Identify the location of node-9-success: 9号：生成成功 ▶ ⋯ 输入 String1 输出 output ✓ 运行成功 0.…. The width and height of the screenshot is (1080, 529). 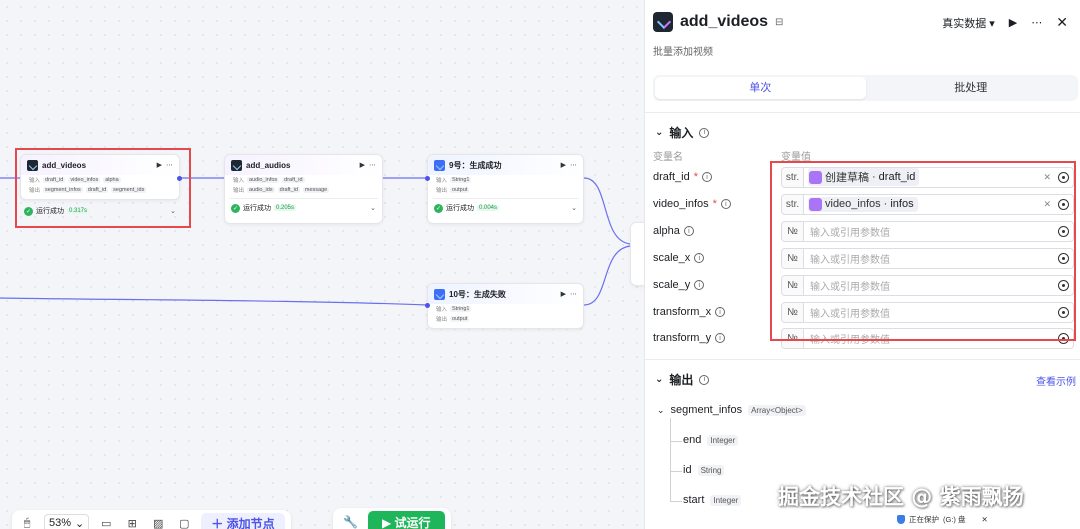
(505, 189).